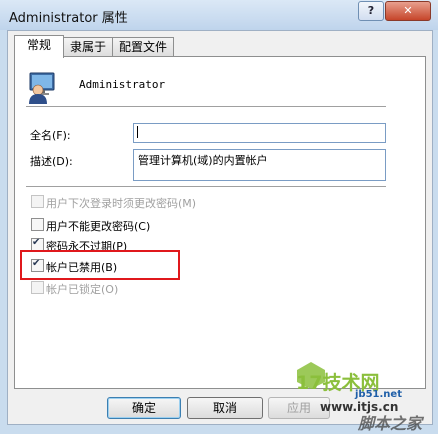  I want to click on description-text: 管理计算机(域)的内置帐户, so click(203, 160).